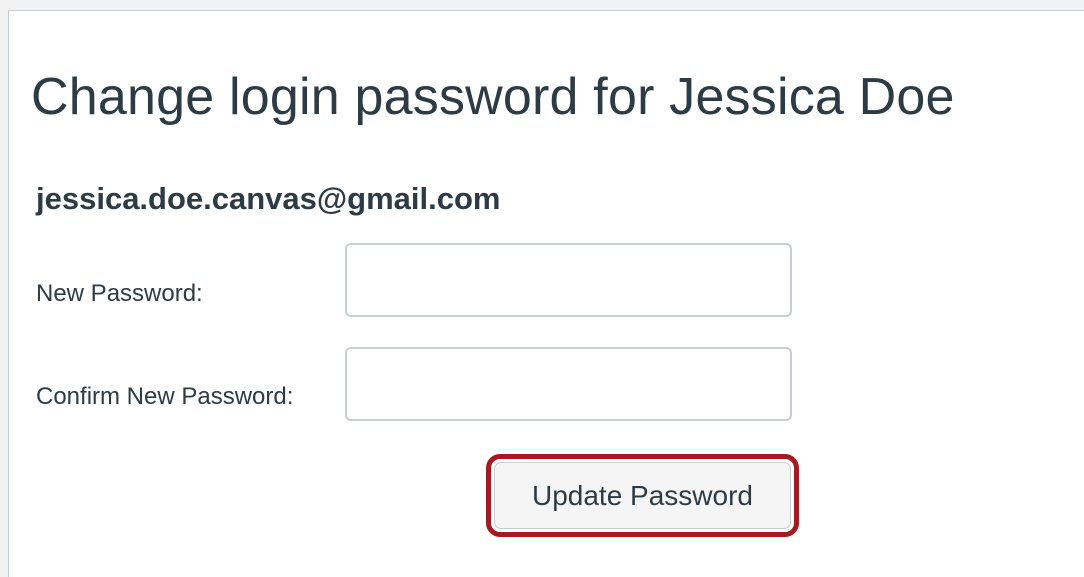 Image resolution: width=1084 pixels, height=577 pixels. Describe the element at coordinates (119, 293) in the screenshot. I see `new-password-label: New Password:` at that location.